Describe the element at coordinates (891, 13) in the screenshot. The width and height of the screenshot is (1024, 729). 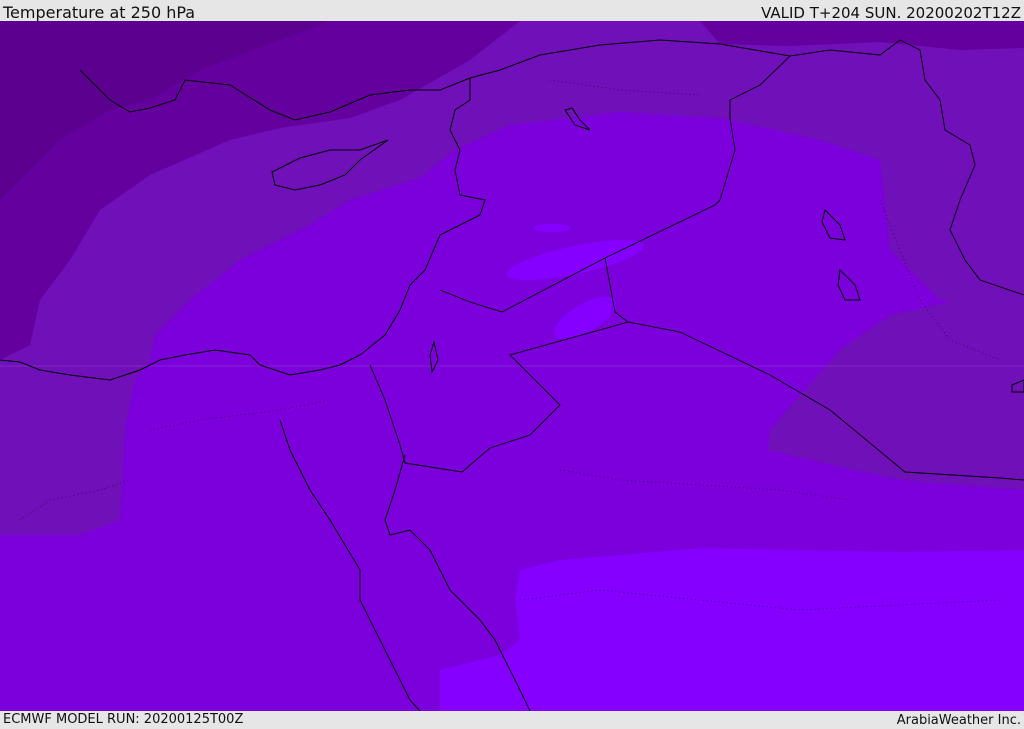
I see `valid-time: VALID T+204 SUN. 20200202T12Z` at that location.